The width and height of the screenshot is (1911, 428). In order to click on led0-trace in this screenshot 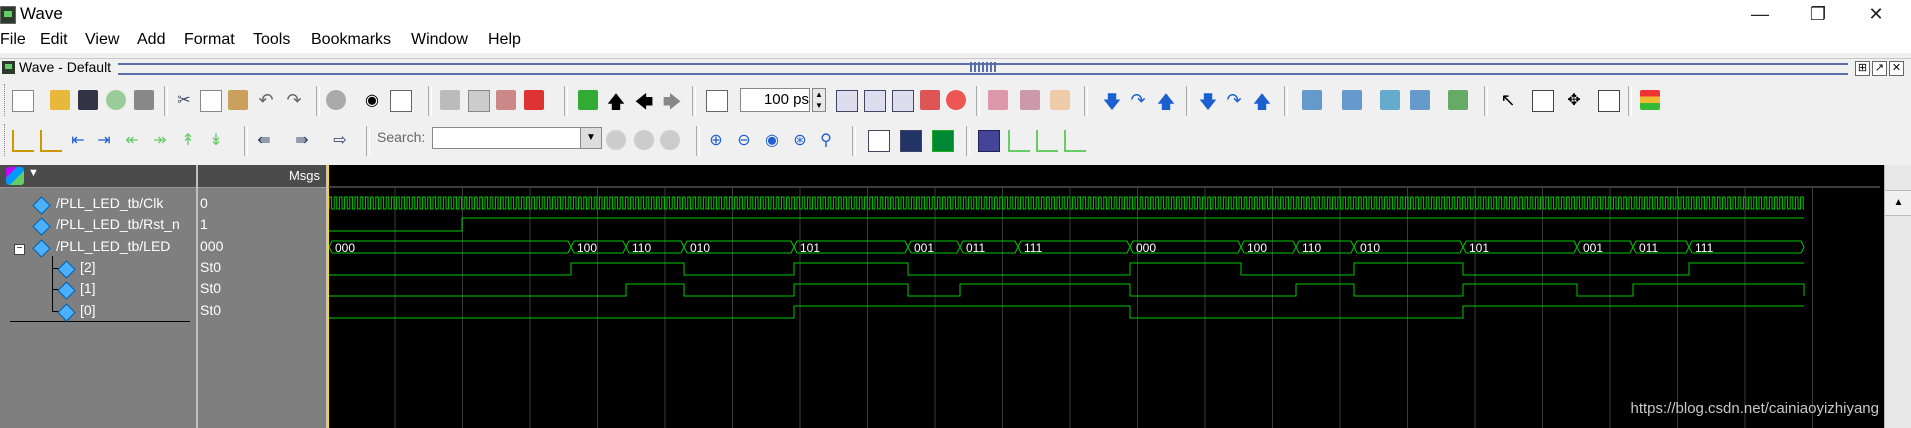, I will do `click(1066, 312)`.